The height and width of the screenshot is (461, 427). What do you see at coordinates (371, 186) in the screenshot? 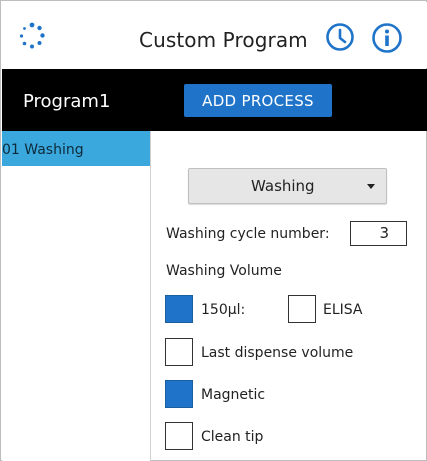
I see `dropdown-caret-icon` at bounding box center [371, 186].